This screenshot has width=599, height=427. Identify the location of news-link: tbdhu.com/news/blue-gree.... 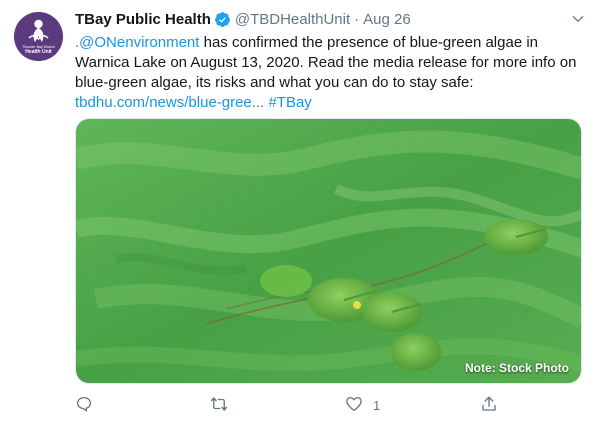
(169, 102).